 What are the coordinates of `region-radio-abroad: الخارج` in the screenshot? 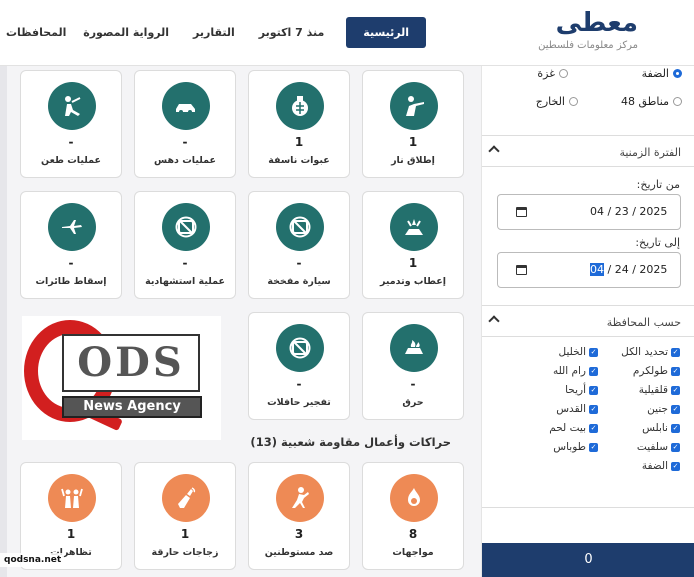 It's located at (557, 101).